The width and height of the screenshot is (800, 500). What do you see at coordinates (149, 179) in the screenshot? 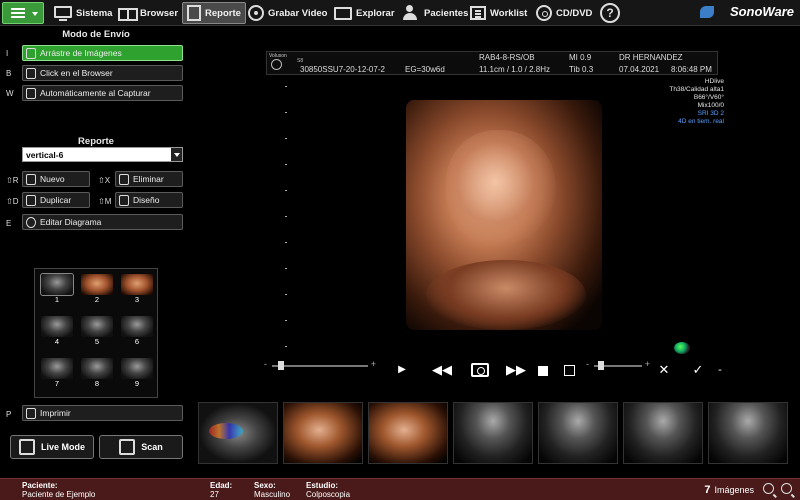
I see `delete-report-button: Eliminar` at bounding box center [149, 179].